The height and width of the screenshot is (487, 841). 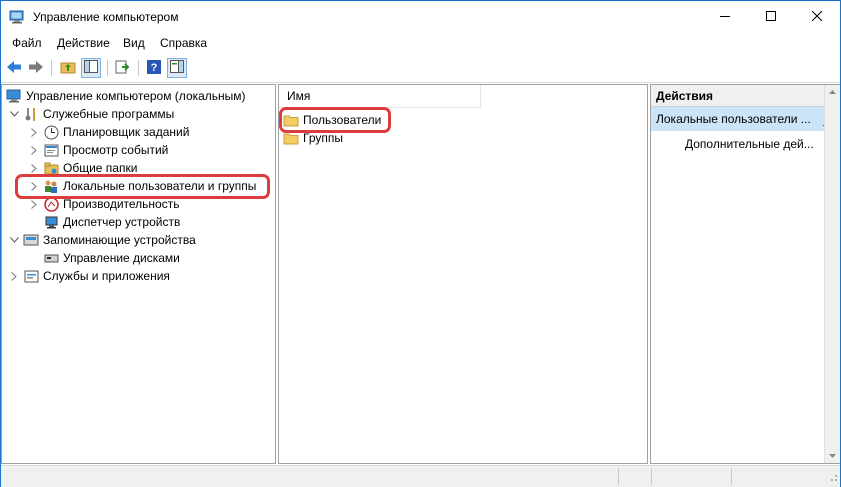 I want to click on highlight-local-users, so click(x=142, y=186).